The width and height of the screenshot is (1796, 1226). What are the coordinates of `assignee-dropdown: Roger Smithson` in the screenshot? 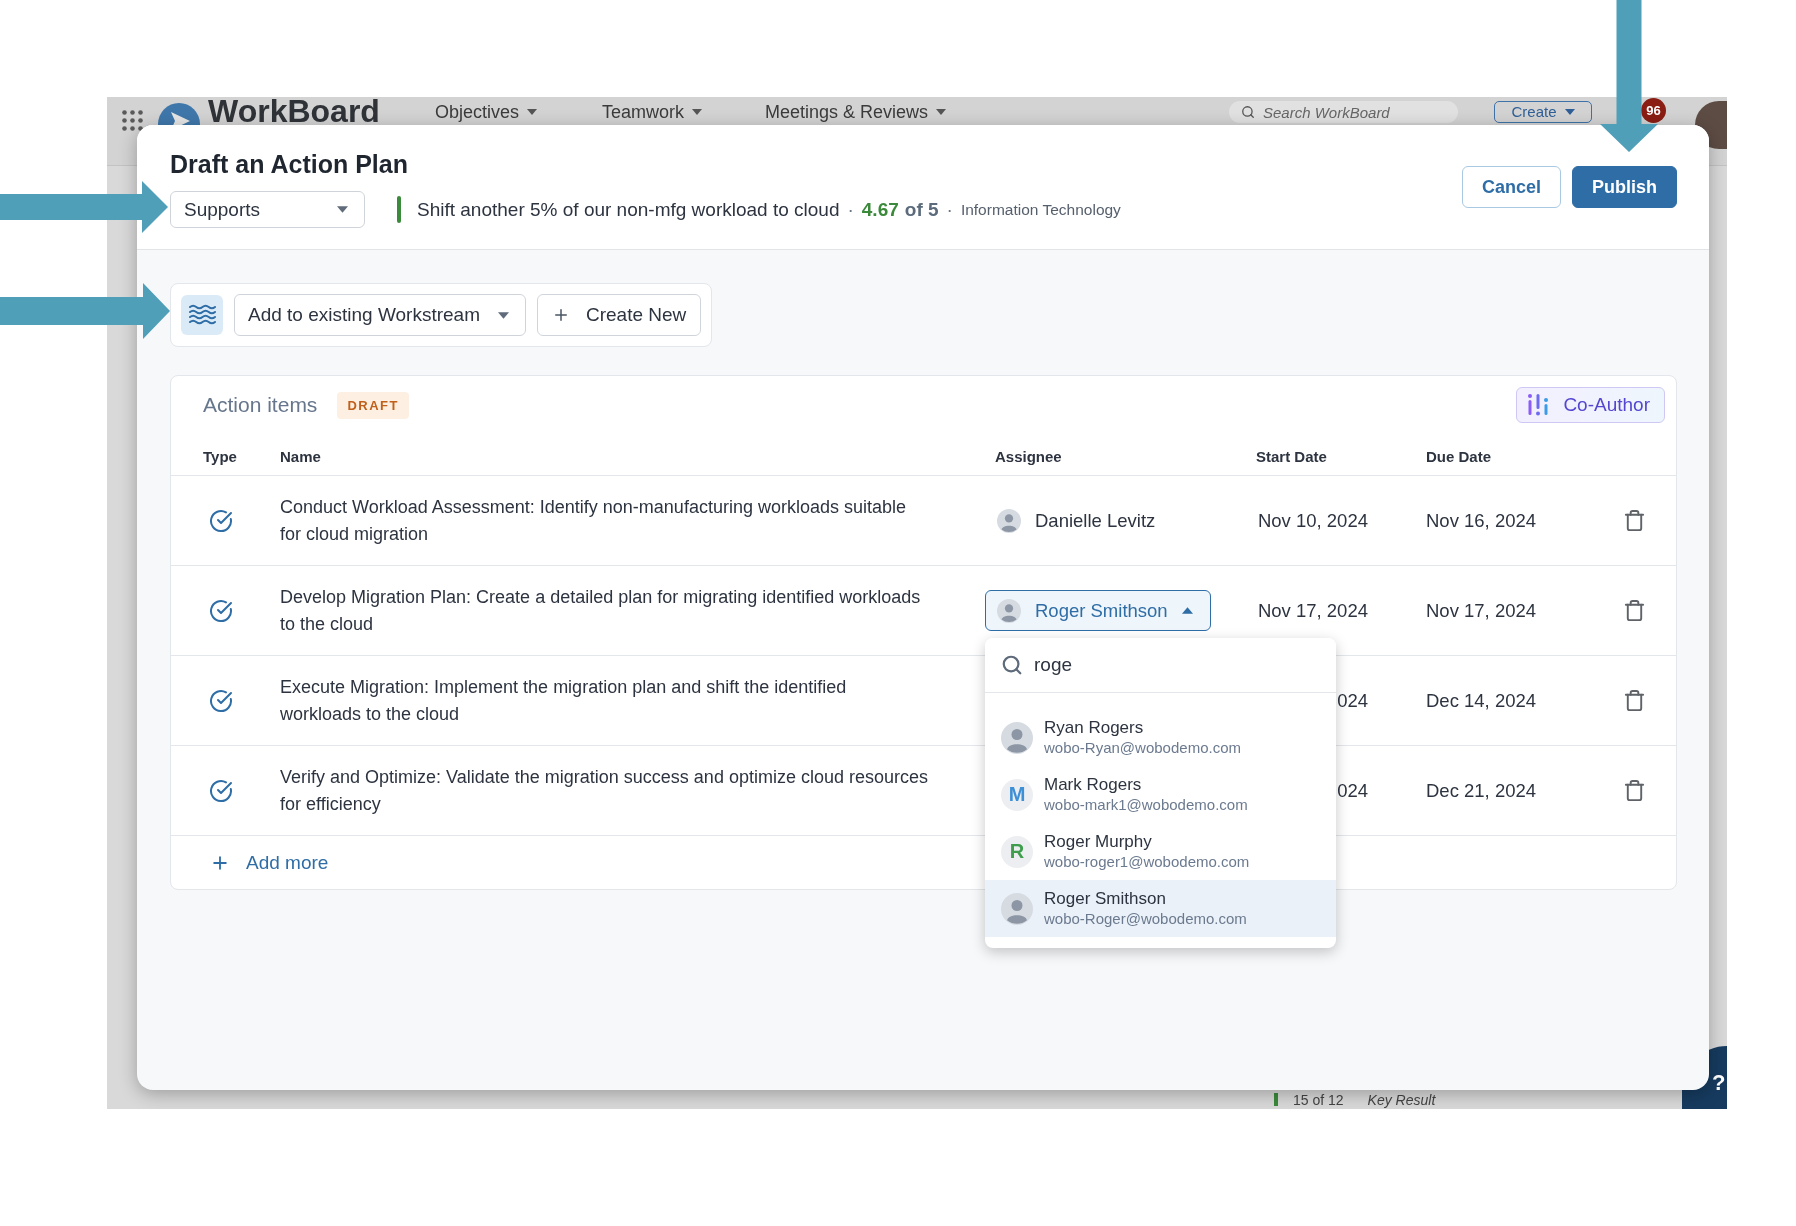 It's located at (1098, 610).